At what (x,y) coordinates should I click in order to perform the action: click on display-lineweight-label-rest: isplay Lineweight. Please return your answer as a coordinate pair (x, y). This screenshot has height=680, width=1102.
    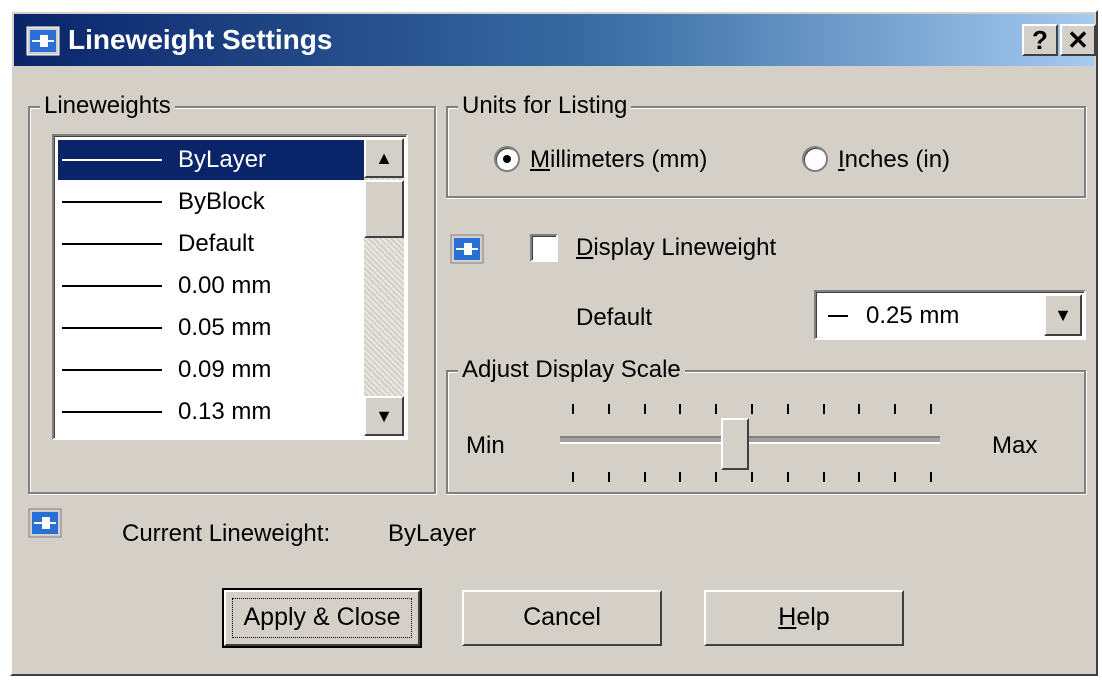
    Looking at the image, I should click on (685, 247).